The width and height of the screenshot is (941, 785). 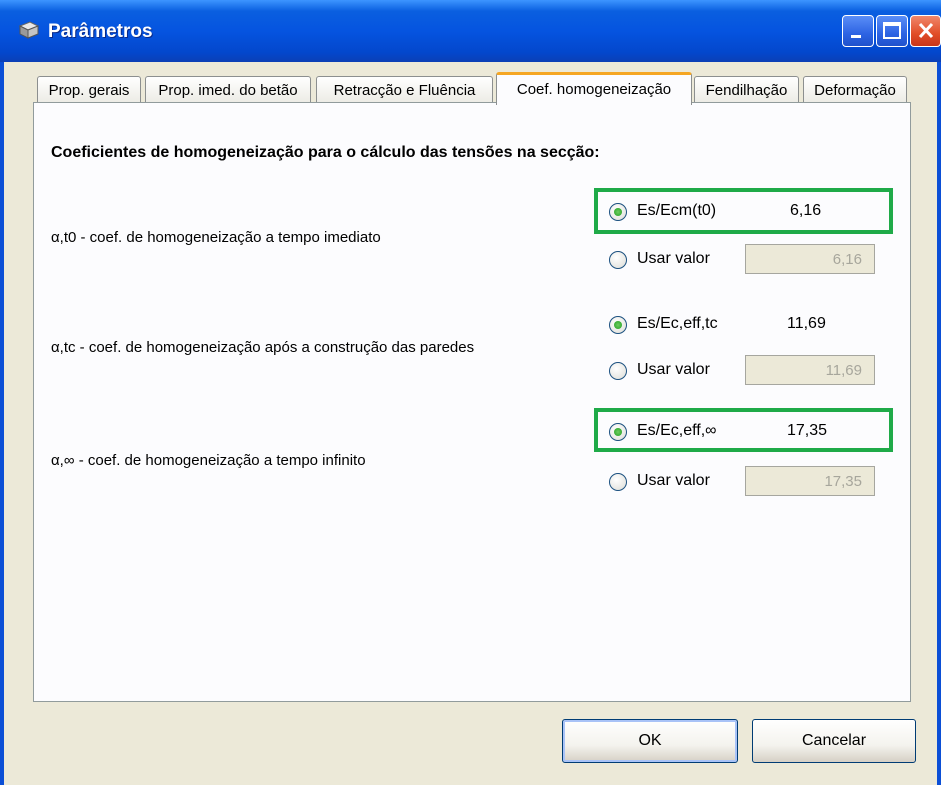 I want to click on tab-label: Fendilhação, so click(x=746, y=90).